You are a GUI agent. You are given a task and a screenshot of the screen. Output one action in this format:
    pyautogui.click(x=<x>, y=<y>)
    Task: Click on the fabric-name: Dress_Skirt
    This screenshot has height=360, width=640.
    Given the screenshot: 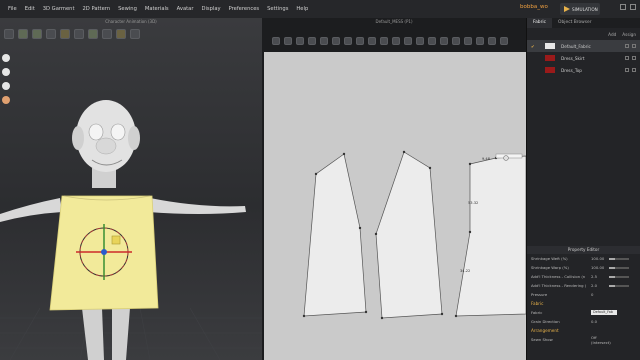 What is the action you would take?
    pyautogui.click(x=573, y=58)
    